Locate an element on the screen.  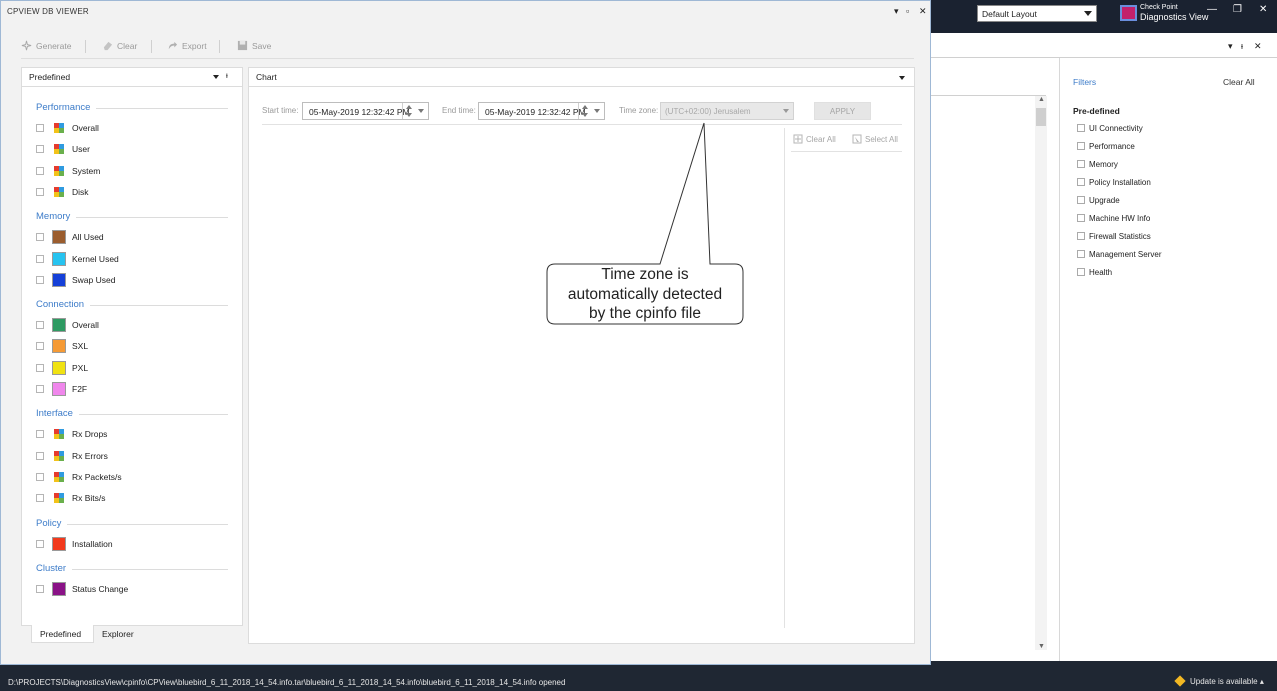
metric-item: SXL is located at coordinates (131, 346).